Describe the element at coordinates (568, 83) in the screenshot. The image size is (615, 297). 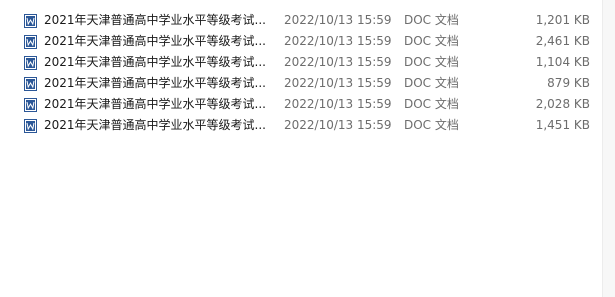
I see `file-size: 879 KB` at that location.